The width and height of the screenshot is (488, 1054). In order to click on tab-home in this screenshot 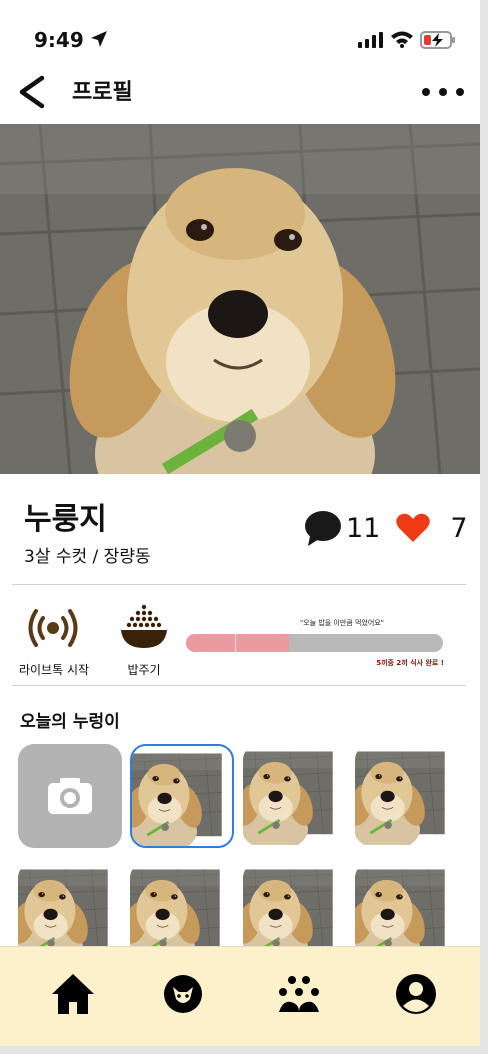, I will do `click(73, 994)`.